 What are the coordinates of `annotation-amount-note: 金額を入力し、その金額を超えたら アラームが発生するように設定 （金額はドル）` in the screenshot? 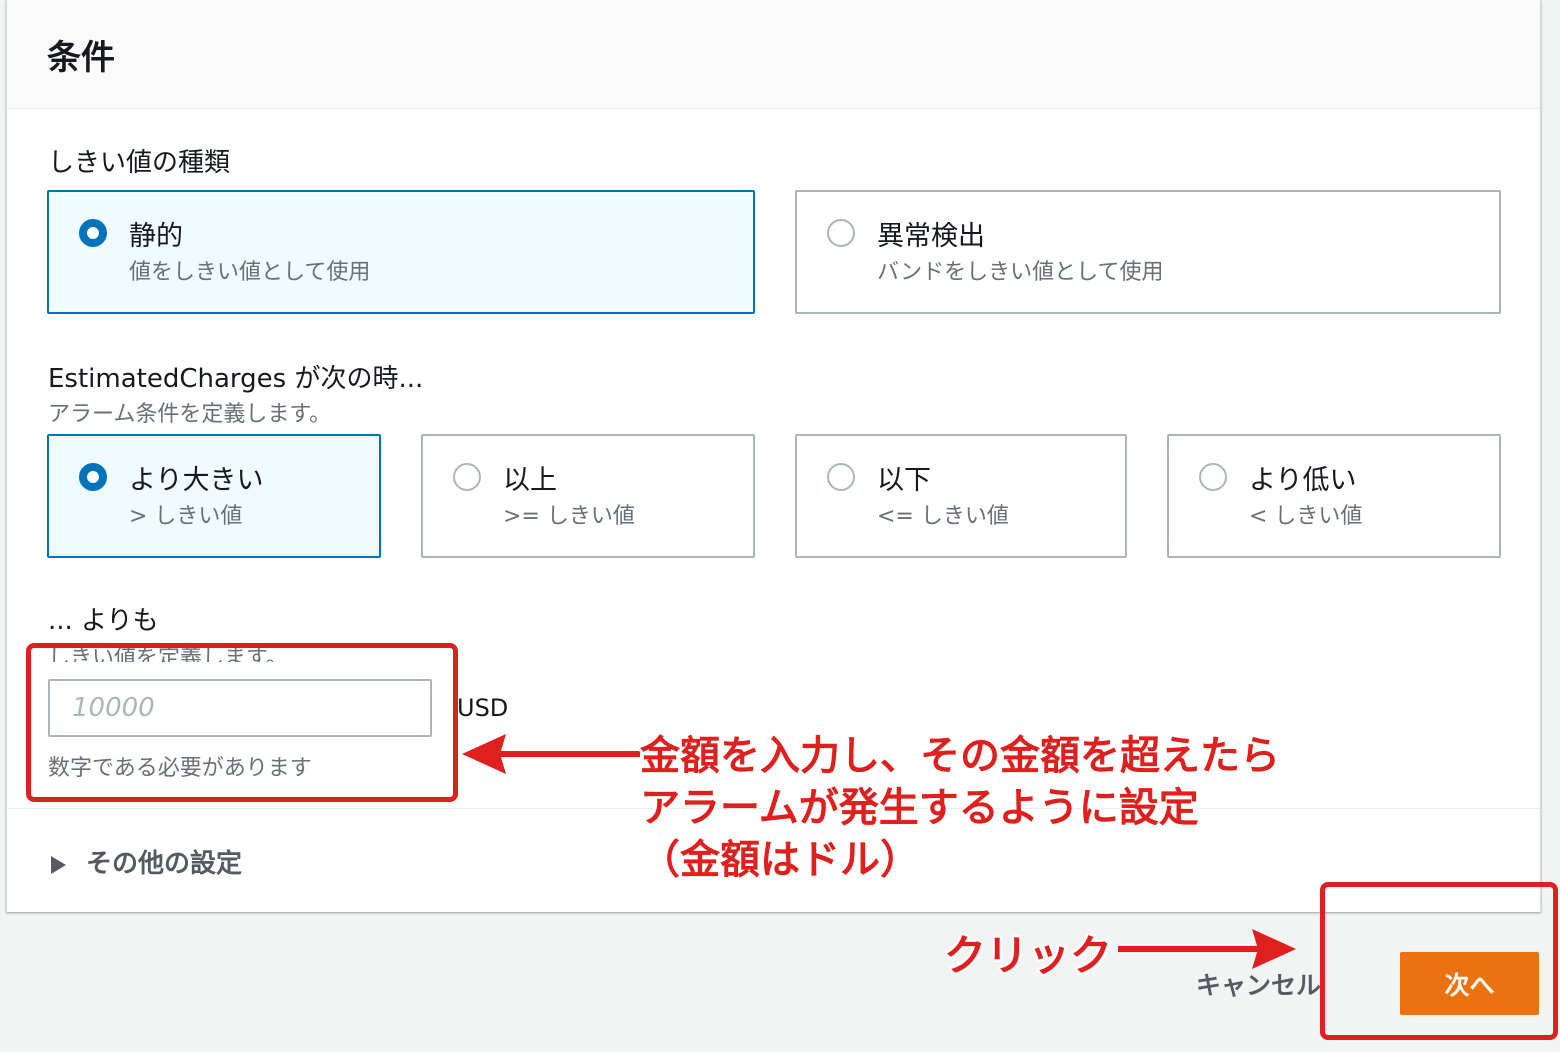 It's located at (960, 808).